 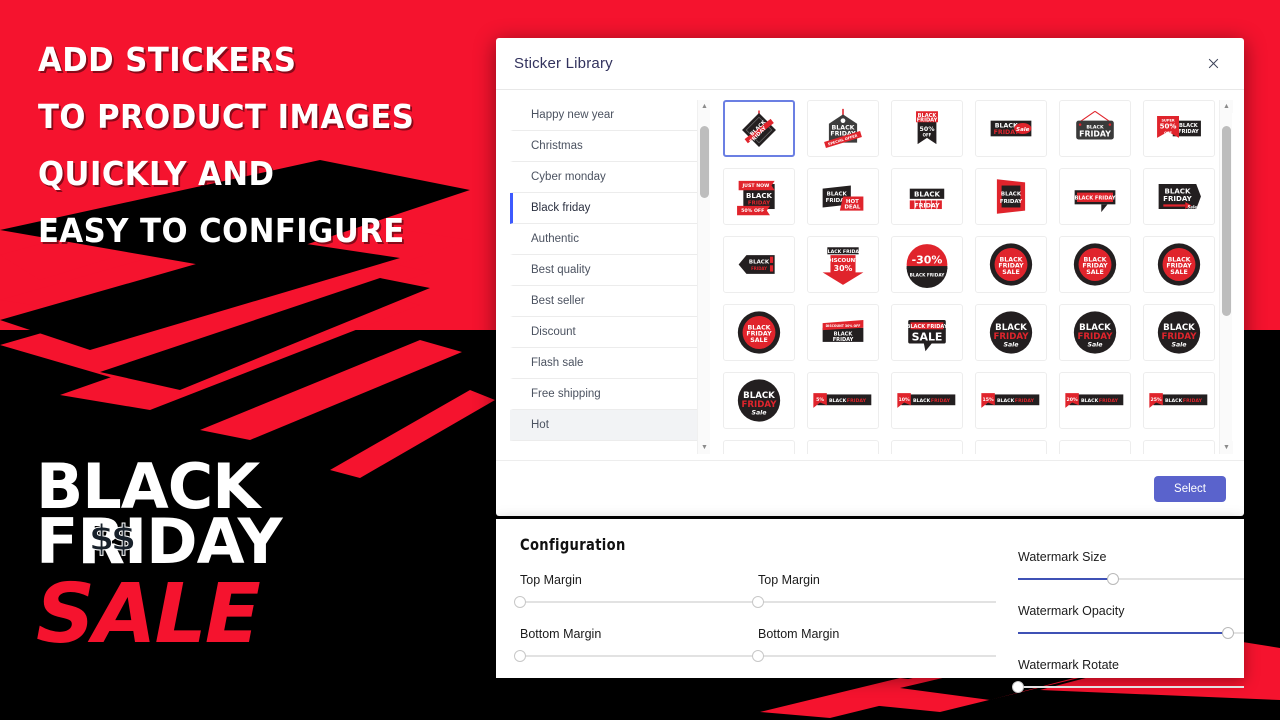 I want to click on sticker-cell: 15% BLACK FRIDAY, so click(x=1011, y=400).